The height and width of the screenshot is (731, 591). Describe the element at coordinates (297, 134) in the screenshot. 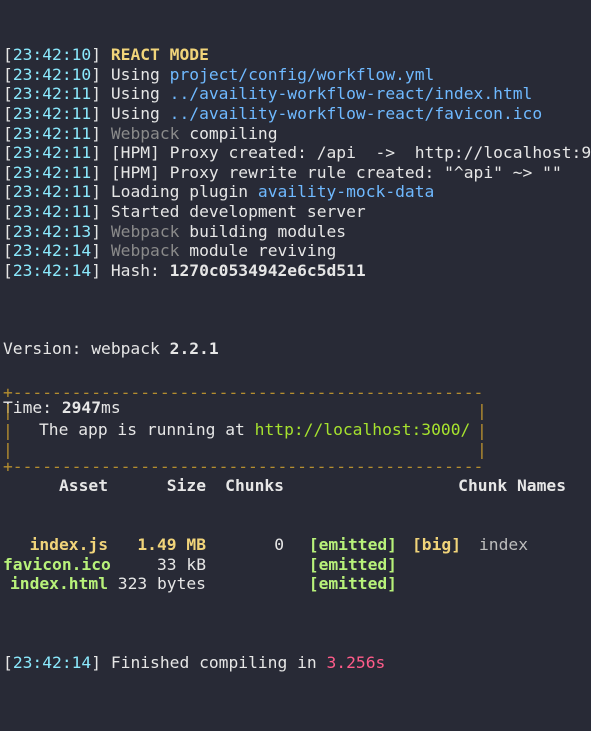

I see `log-line: [23:42:11] Webpack compiling` at that location.